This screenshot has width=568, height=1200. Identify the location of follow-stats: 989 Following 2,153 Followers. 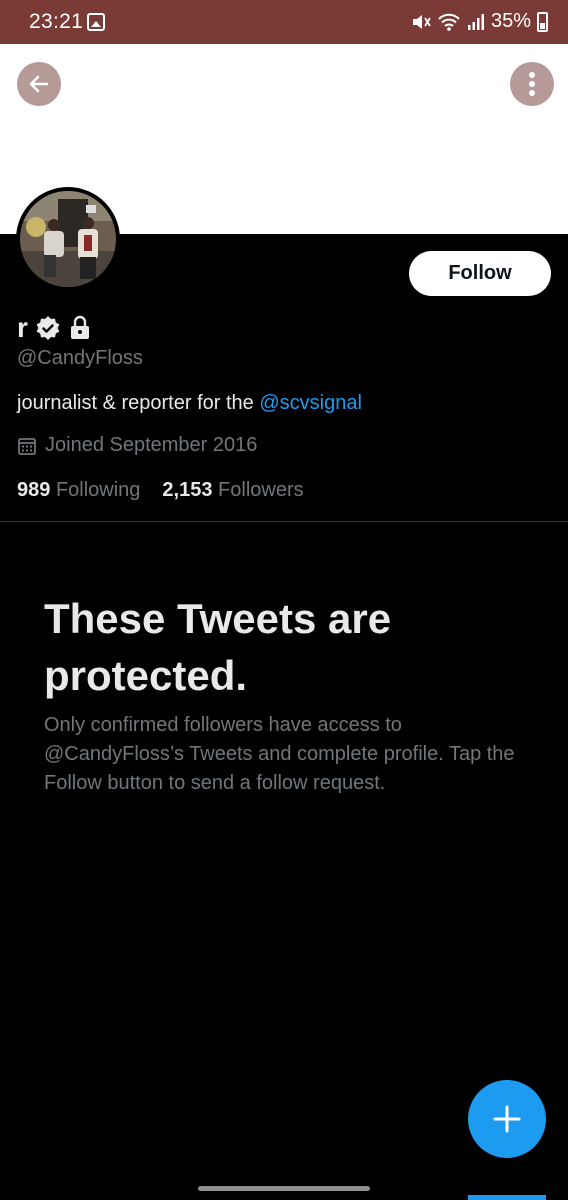
(160, 490).